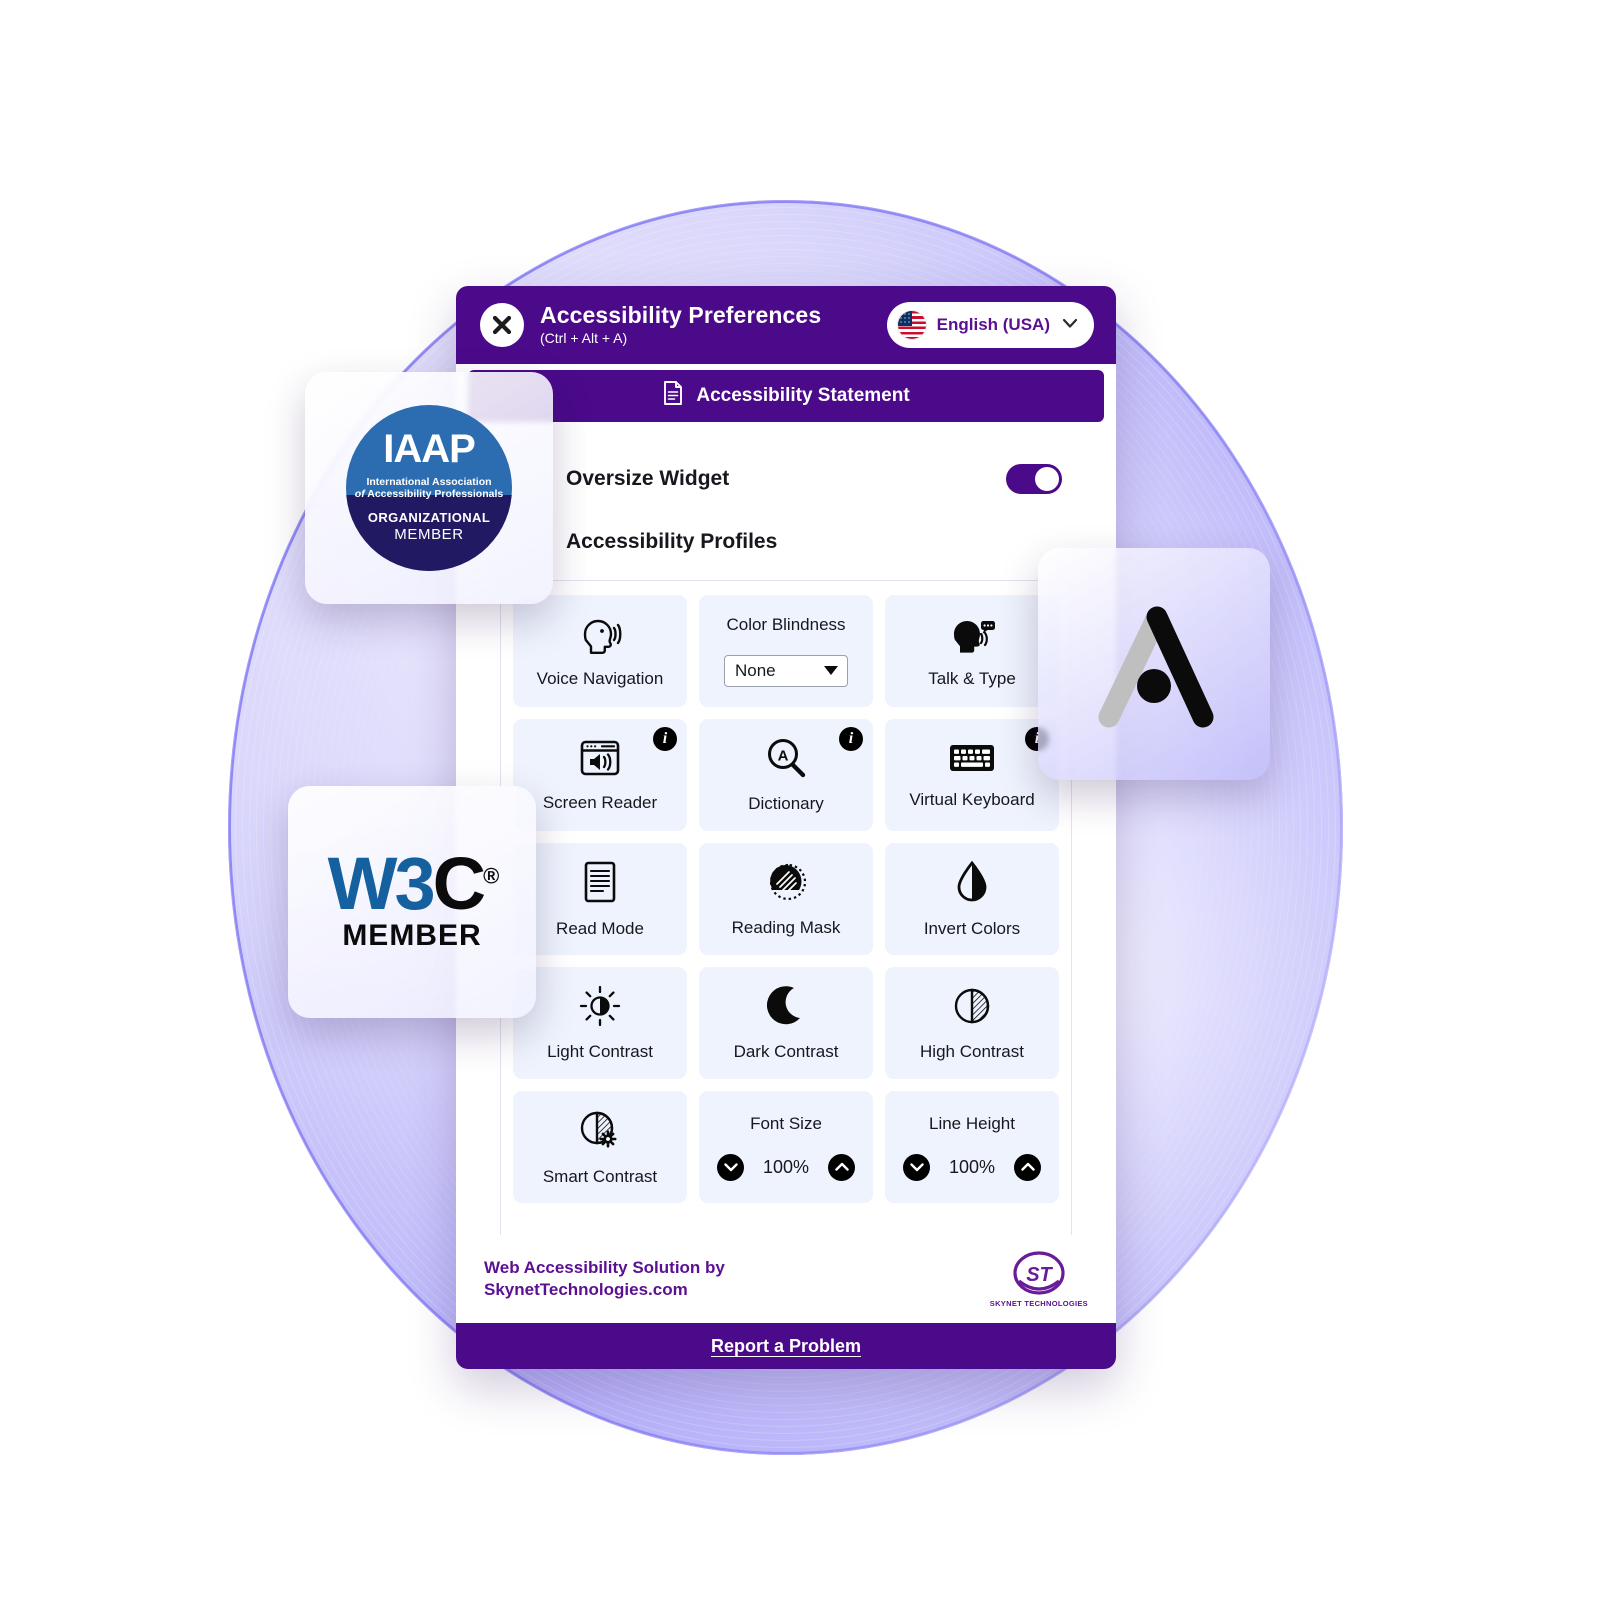 This screenshot has height=1619, width=1603. I want to click on iaap-tier: ORGANIZATIONAL, so click(429, 517).